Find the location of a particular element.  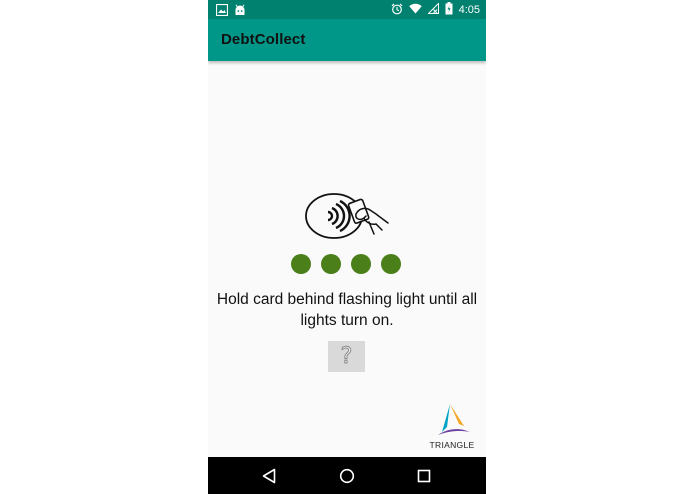

home-icon is located at coordinates (347, 476).